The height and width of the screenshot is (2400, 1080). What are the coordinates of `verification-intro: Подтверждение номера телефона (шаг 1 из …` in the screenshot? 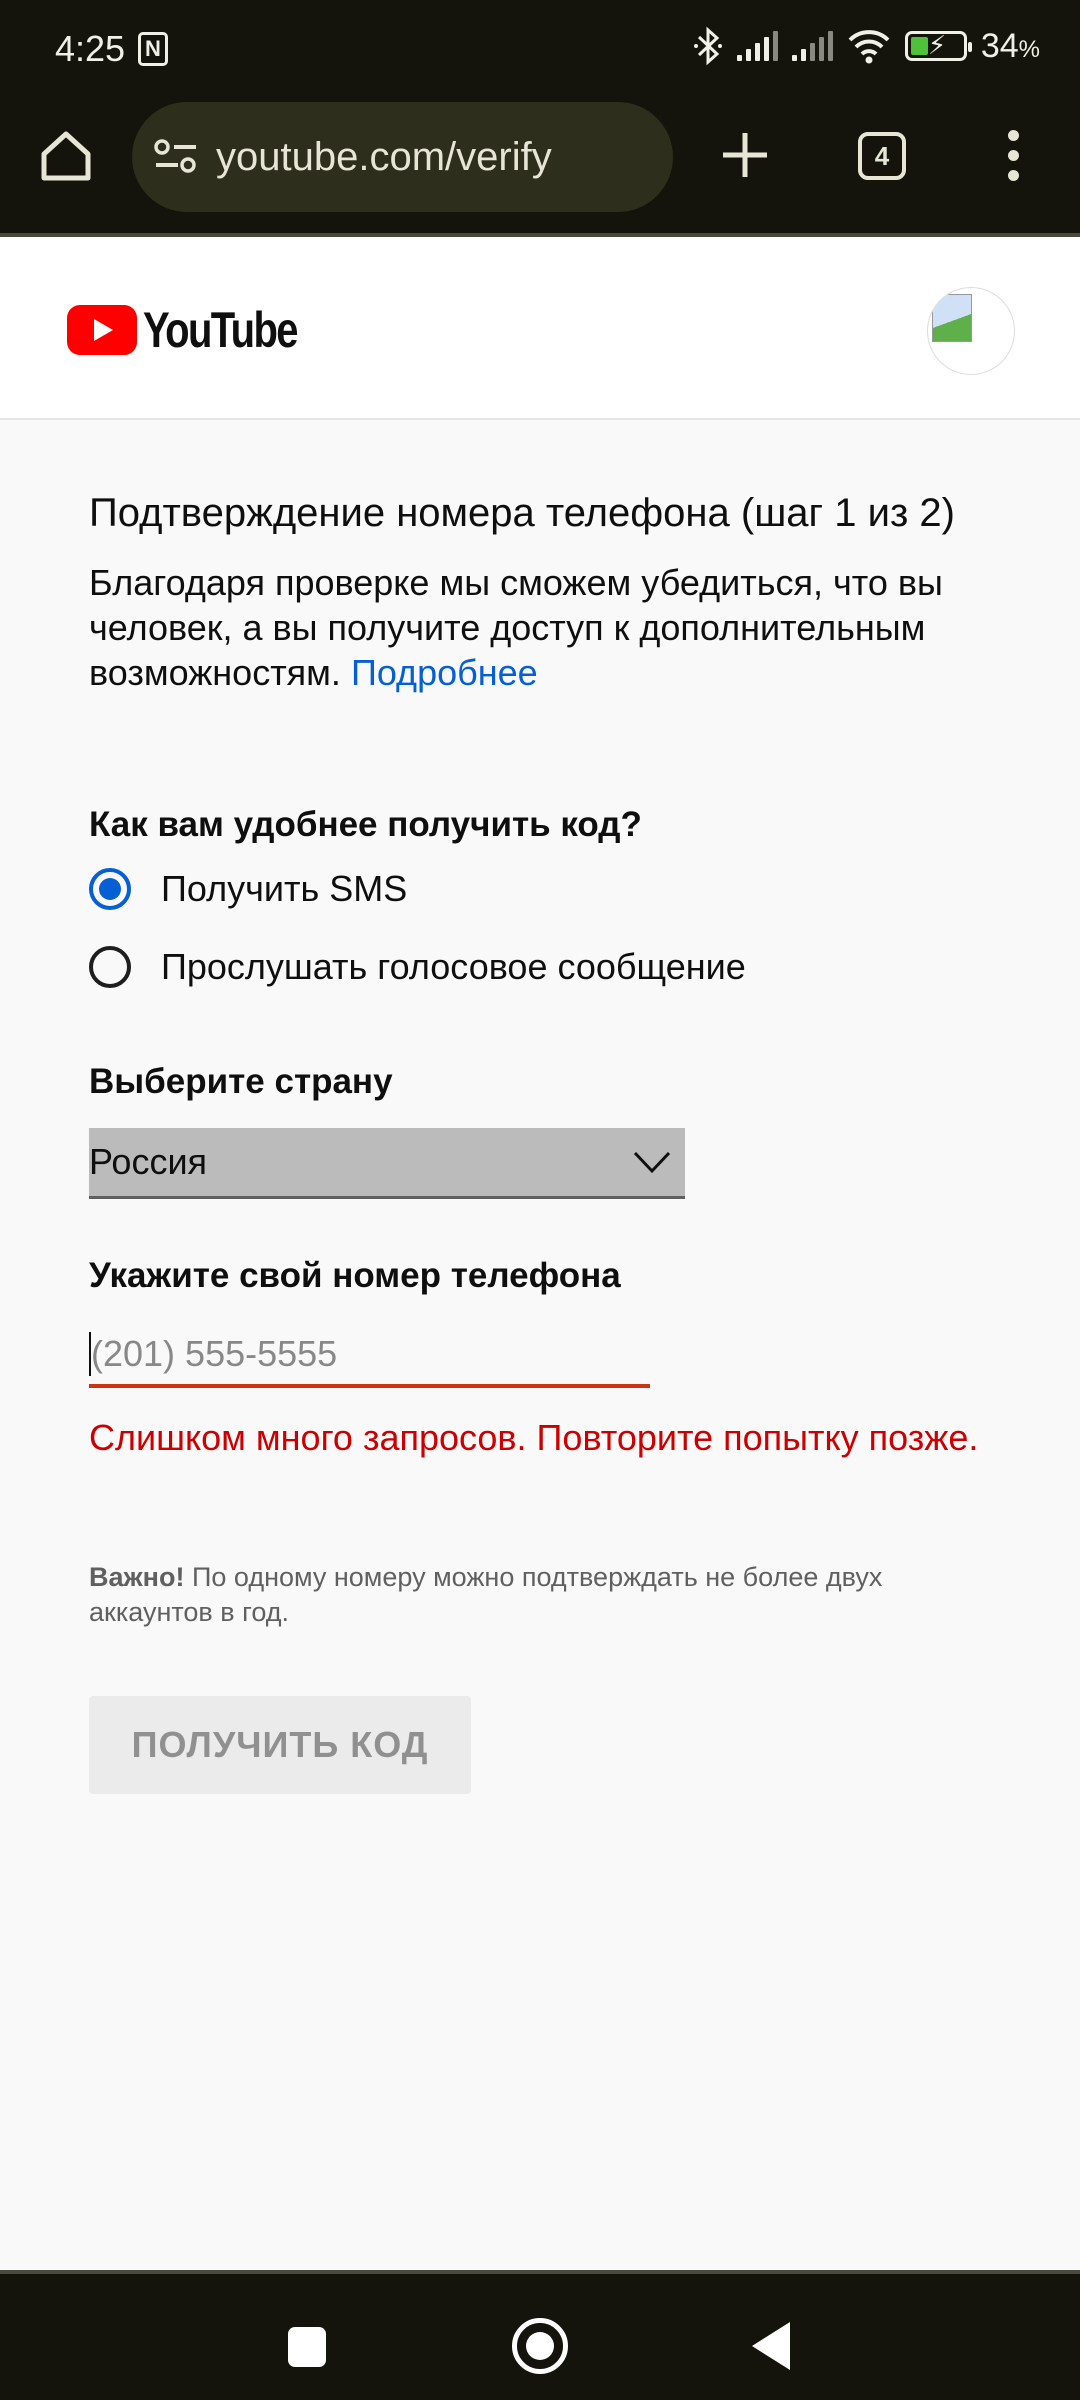 It's located at (544, 591).